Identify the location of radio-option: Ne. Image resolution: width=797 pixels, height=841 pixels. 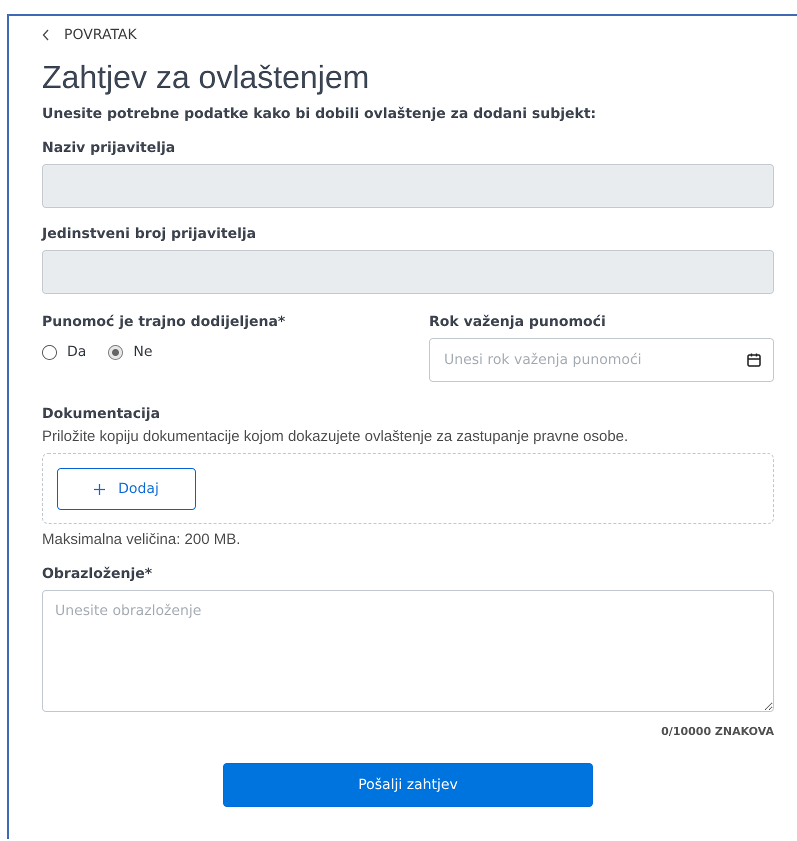
(130, 352).